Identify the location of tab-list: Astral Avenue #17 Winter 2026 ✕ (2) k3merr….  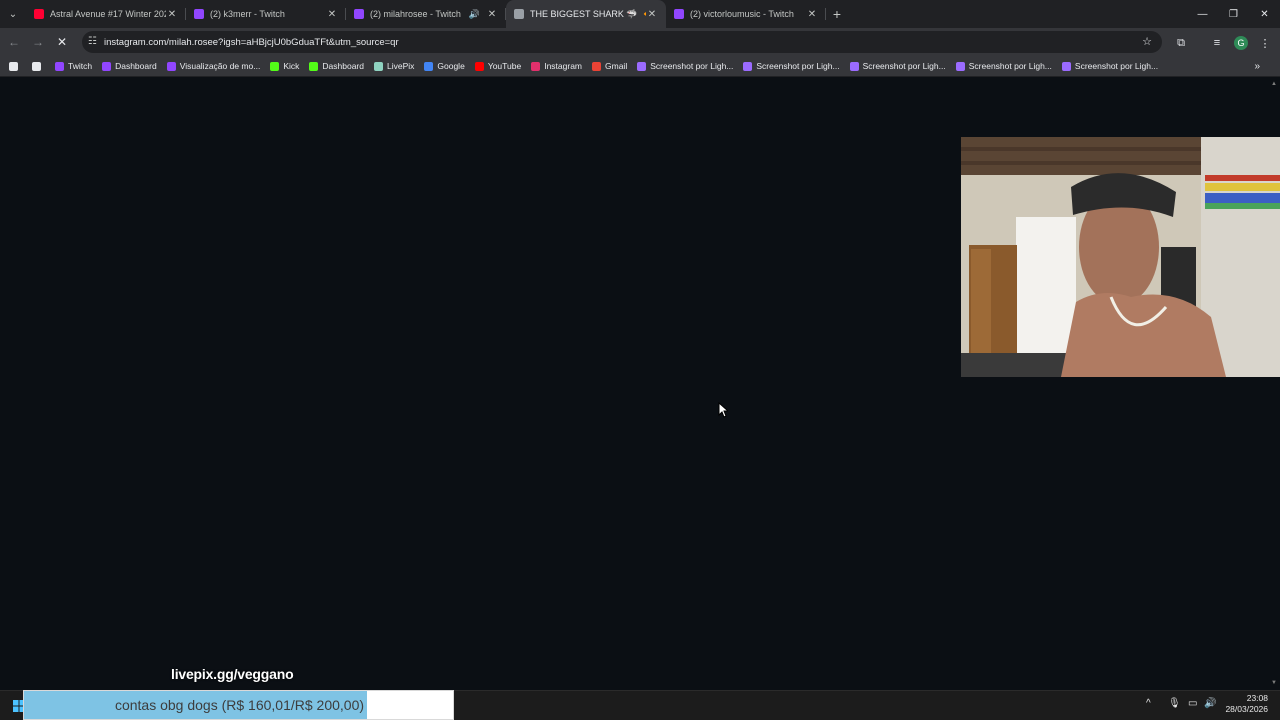
(426, 14).